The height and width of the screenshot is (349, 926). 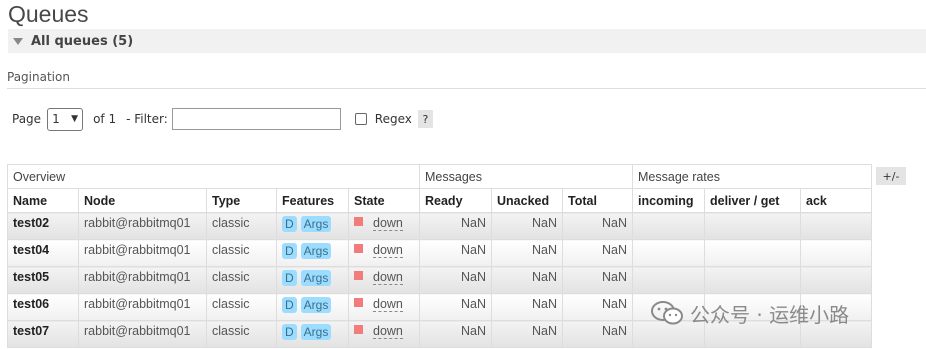 What do you see at coordinates (82, 41) in the screenshot?
I see `section-title: All queues (5)` at bounding box center [82, 41].